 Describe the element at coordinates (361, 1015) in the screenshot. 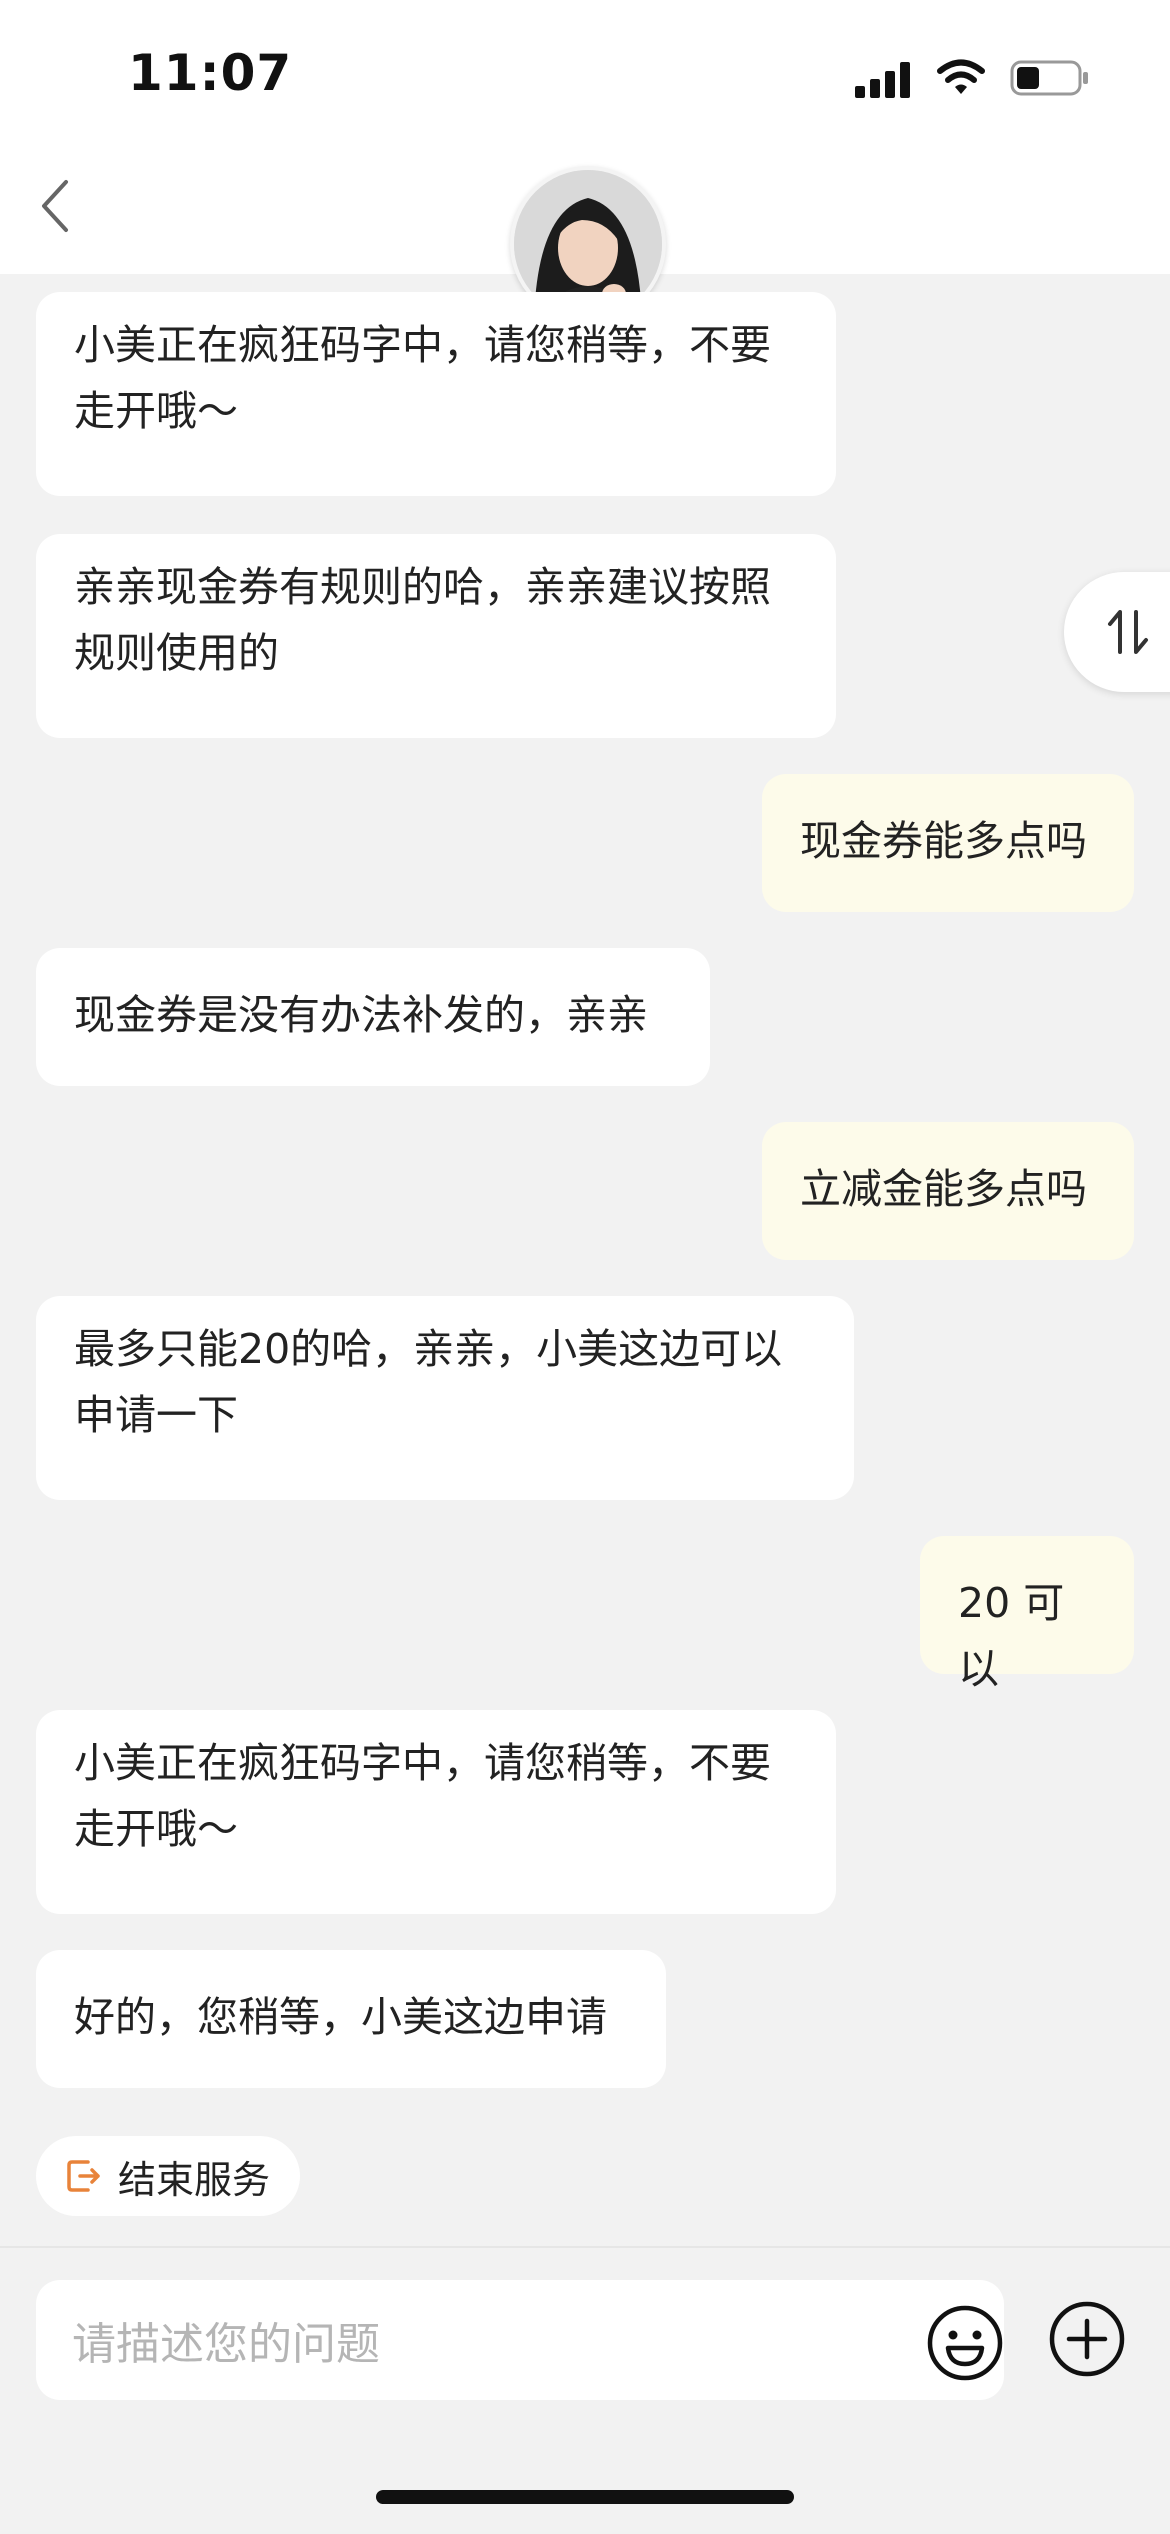

I see `message-text: 现金券是没有办法补发的，亲亲` at that location.